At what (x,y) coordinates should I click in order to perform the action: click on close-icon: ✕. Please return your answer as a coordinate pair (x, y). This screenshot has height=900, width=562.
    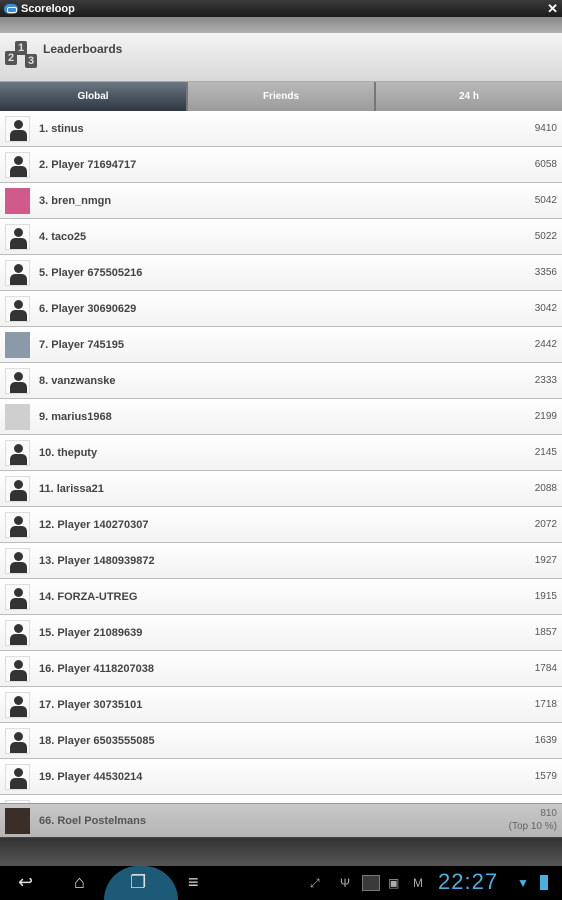
    Looking at the image, I should click on (552, 9).